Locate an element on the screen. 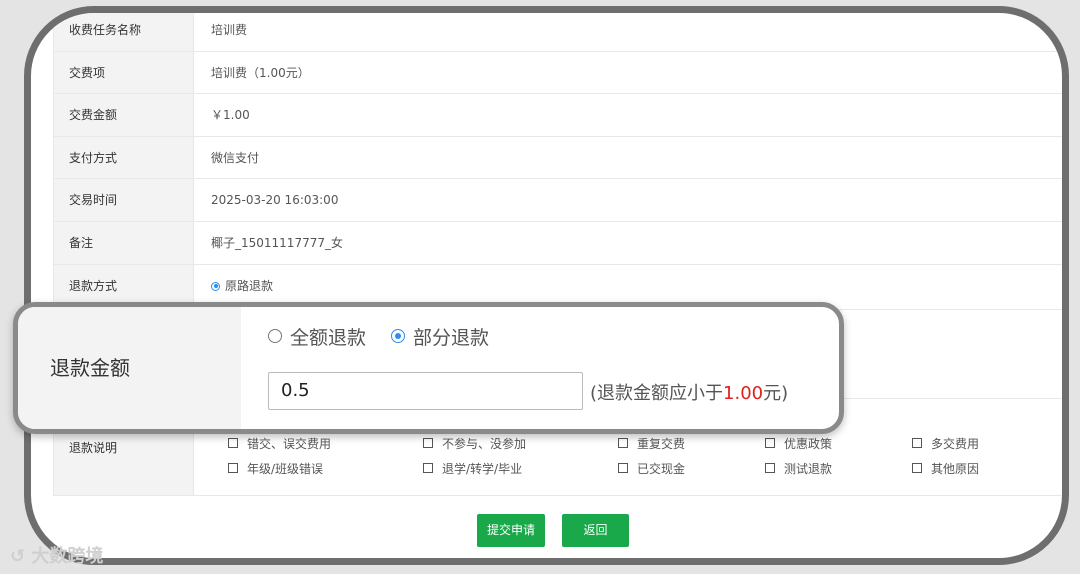 The image size is (1080, 574). row-value: 培训费（1.00元） is located at coordinates (260, 72).